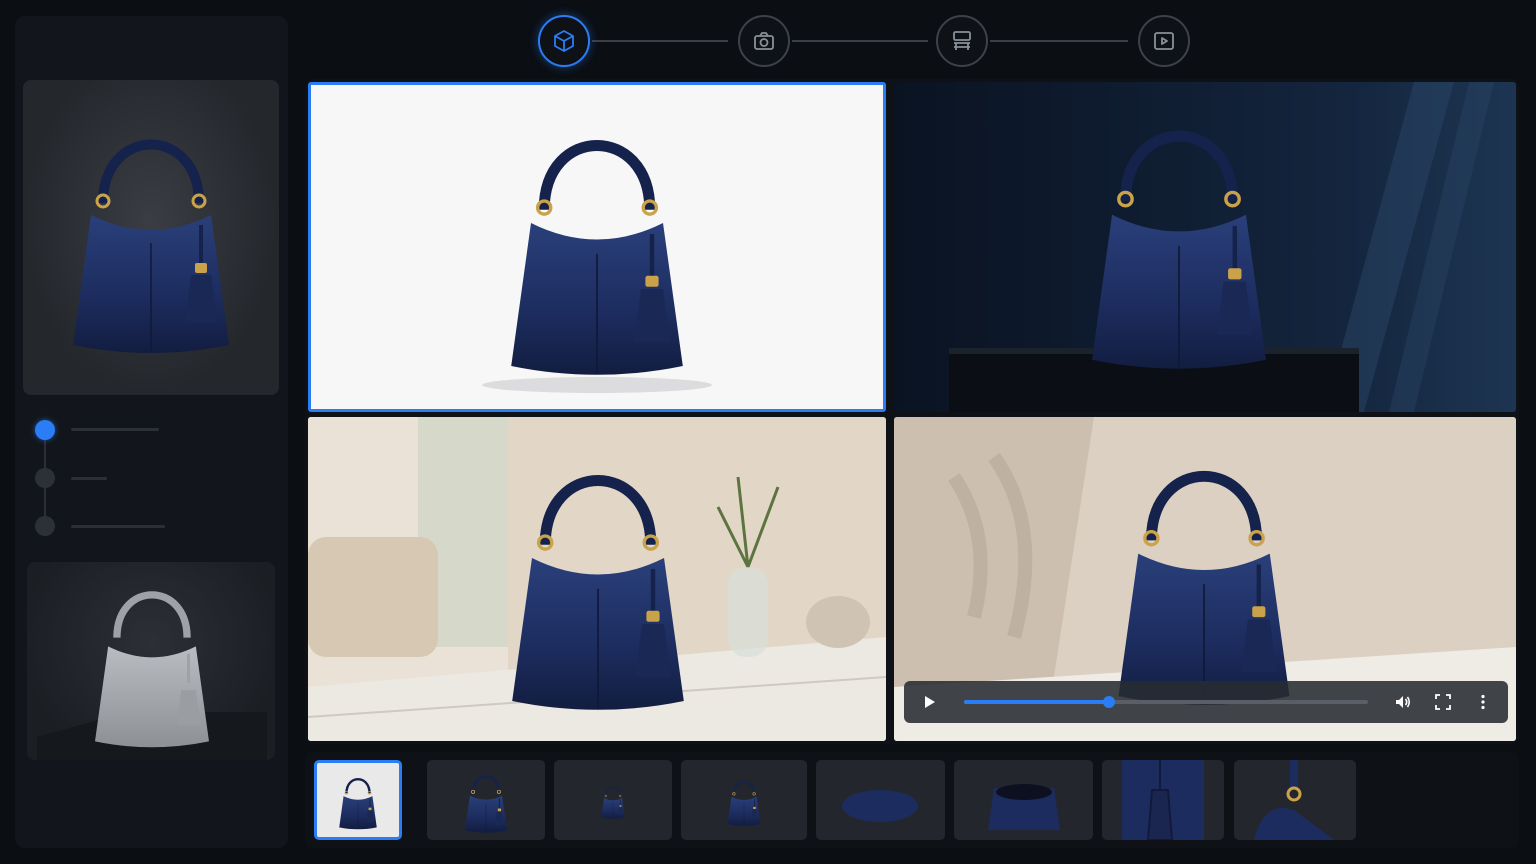 This screenshot has height=864, width=1536. Describe the element at coordinates (1109, 702) in the screenshot. I see `video-progress-knob` at that location.